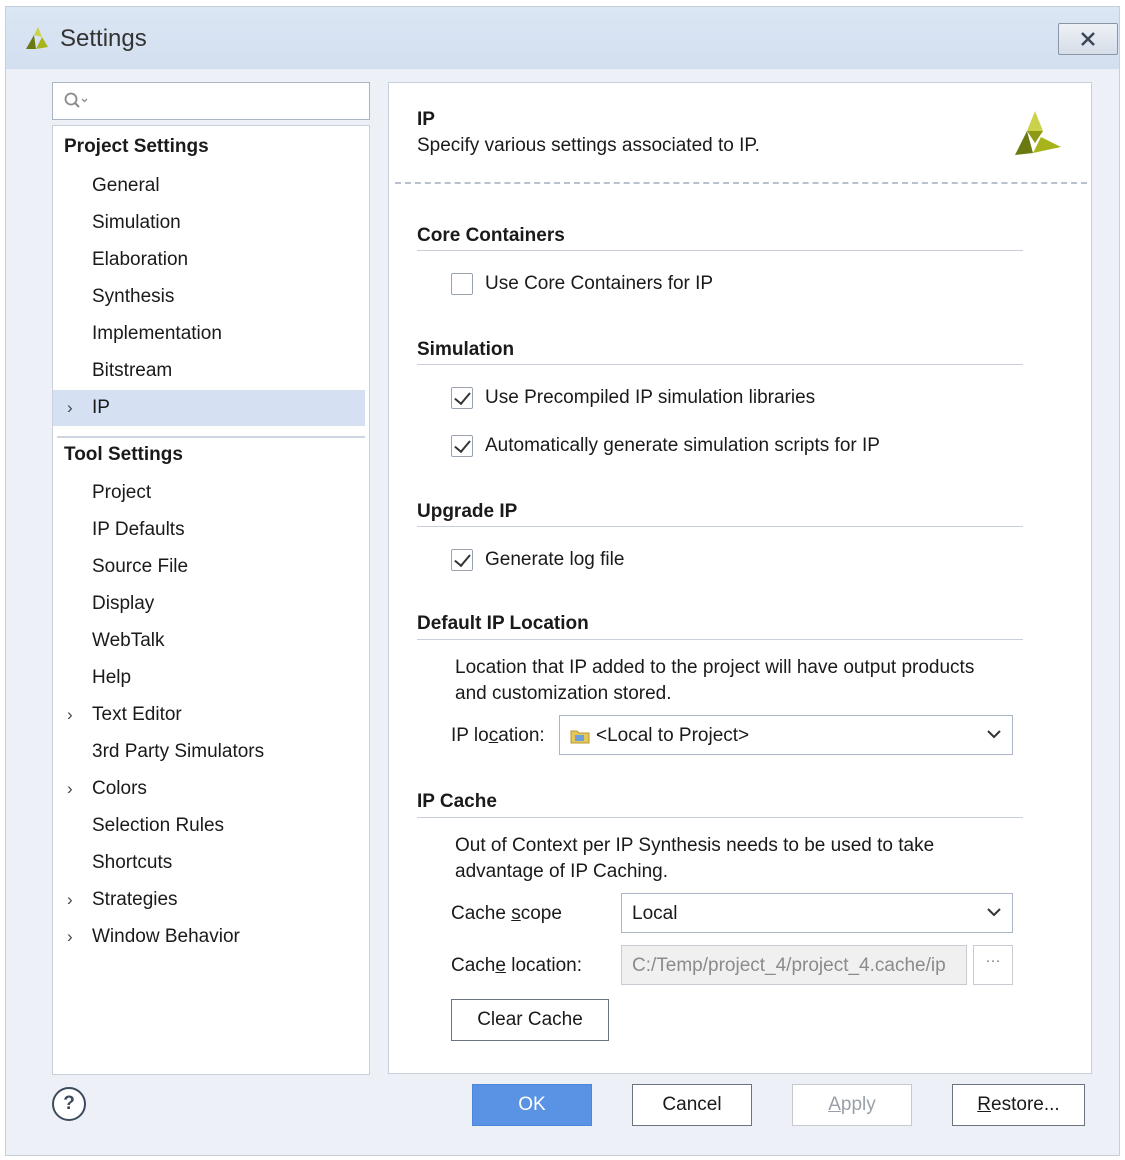 The width and height of the screenshot is (1125, 1160). I want to click on cache-location-value: C:/Temp/project_4/project_4.cache/ip, so click(789, 965).